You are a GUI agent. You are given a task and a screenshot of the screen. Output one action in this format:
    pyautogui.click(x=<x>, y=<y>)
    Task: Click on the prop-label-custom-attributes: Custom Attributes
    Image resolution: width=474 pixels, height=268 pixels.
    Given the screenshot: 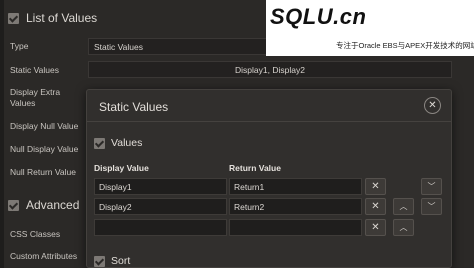 What is the action you would take?
    pyautogui.click(x=44, y=256)
    